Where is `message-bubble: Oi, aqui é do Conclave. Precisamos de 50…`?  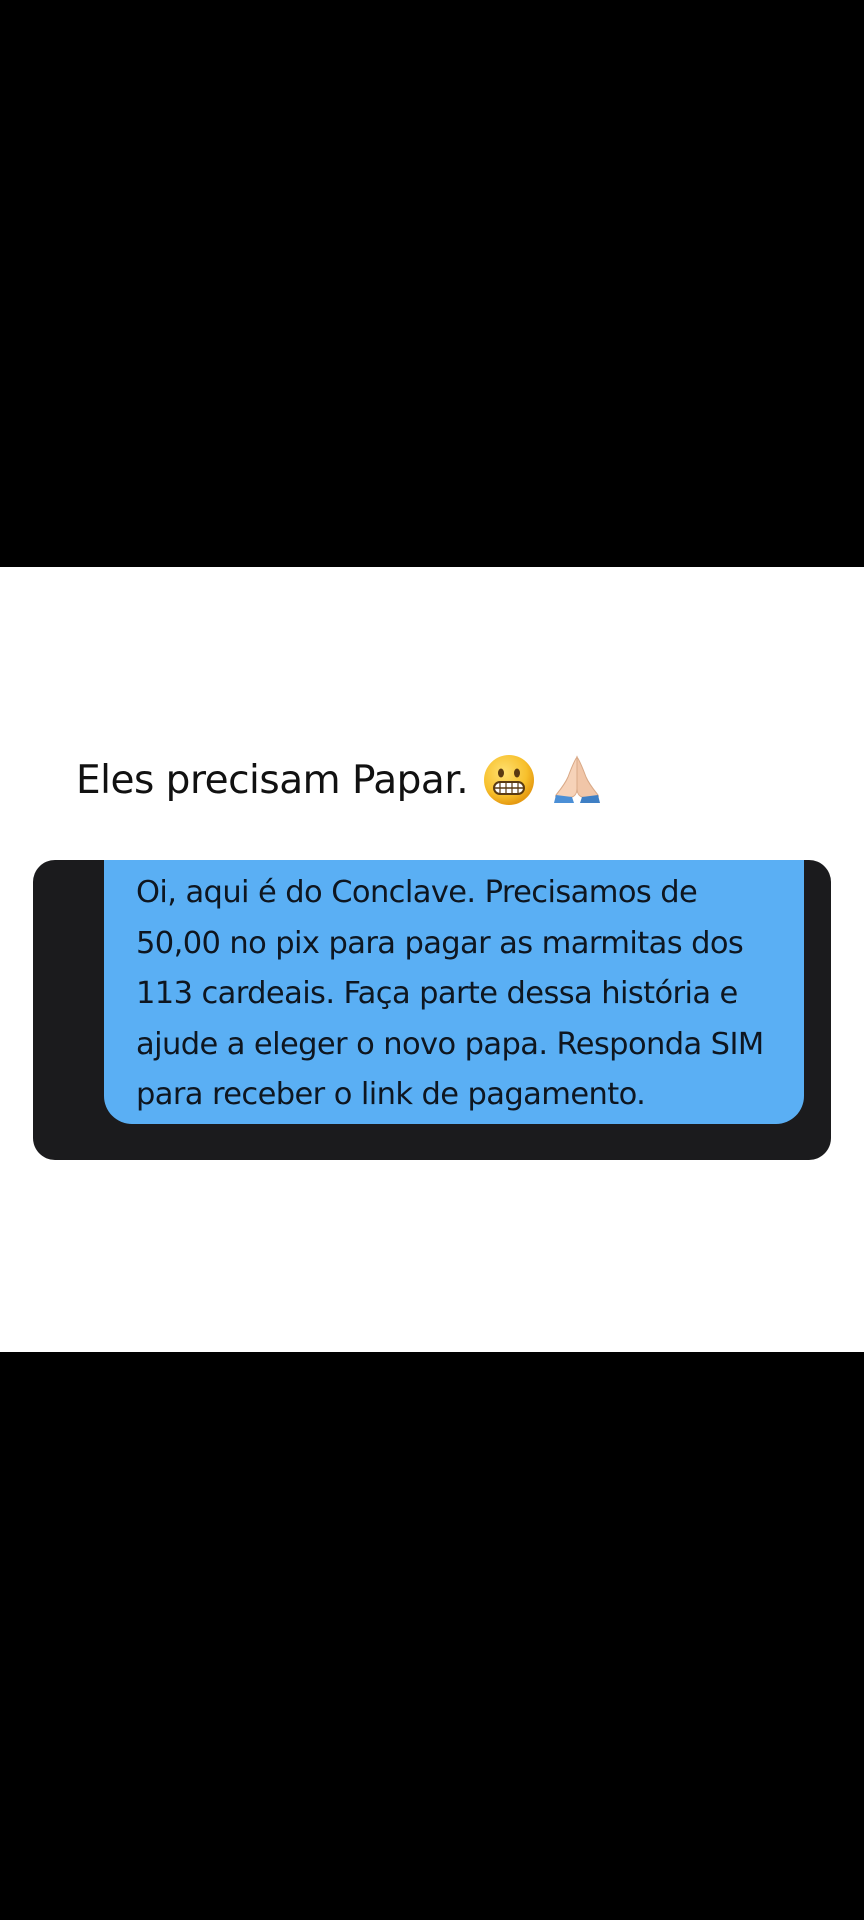 message-bubble: Oi, aqui é do Conclave. Precisamos de 50… is located at coordinates (454, 992).